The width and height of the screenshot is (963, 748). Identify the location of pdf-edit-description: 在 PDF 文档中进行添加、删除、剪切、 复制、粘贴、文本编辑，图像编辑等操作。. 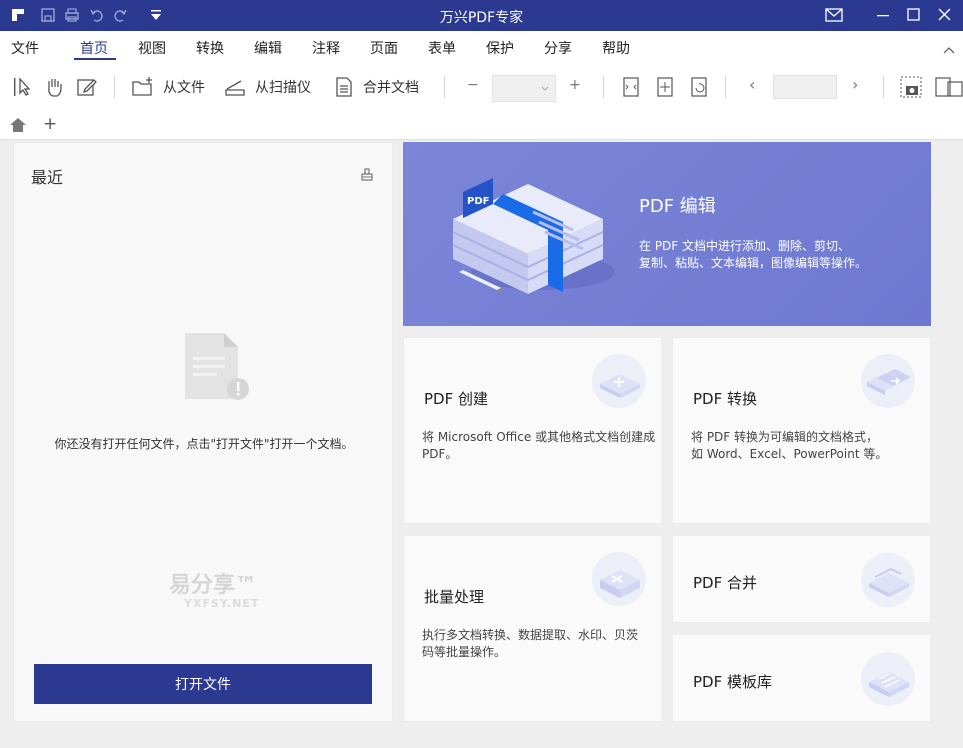
(774, 255).